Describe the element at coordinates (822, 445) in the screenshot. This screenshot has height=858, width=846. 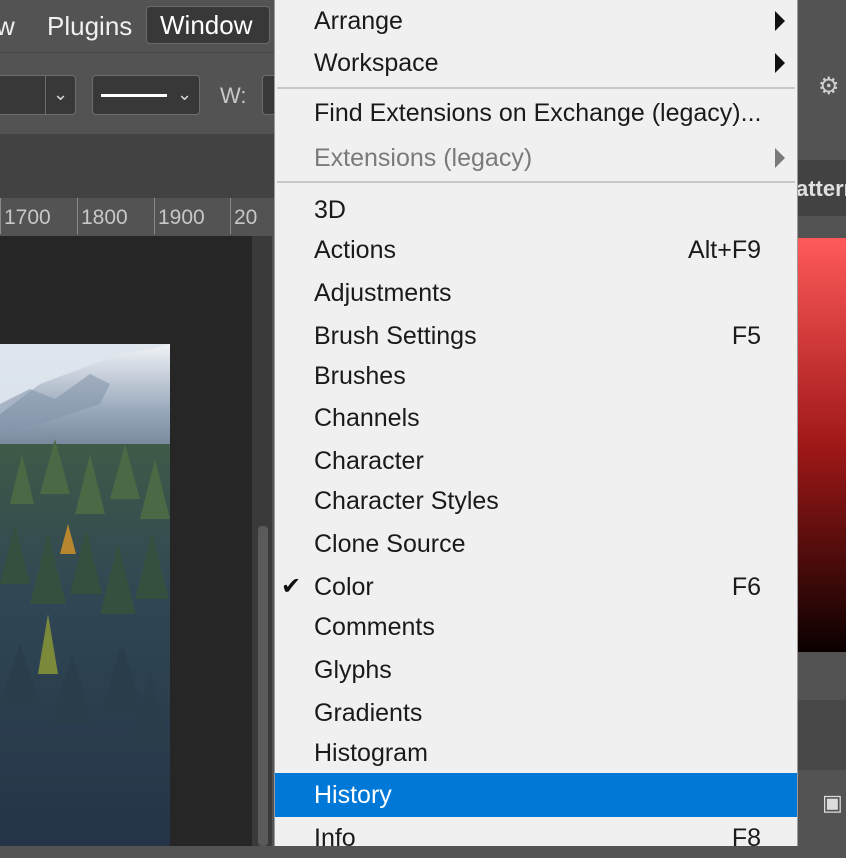
I see `color-picker-field` at that location.